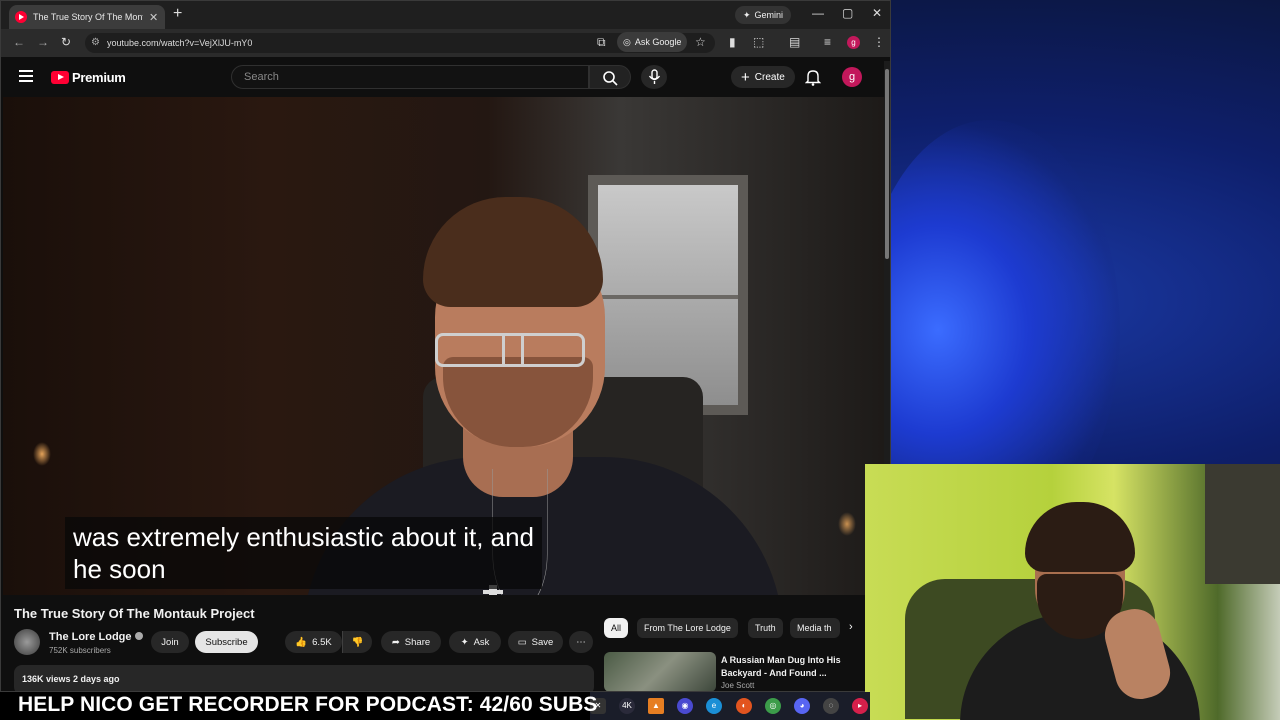 The image size is (1280, 720). I want to click on google-lens-icon: ◎, so click(627, 41).